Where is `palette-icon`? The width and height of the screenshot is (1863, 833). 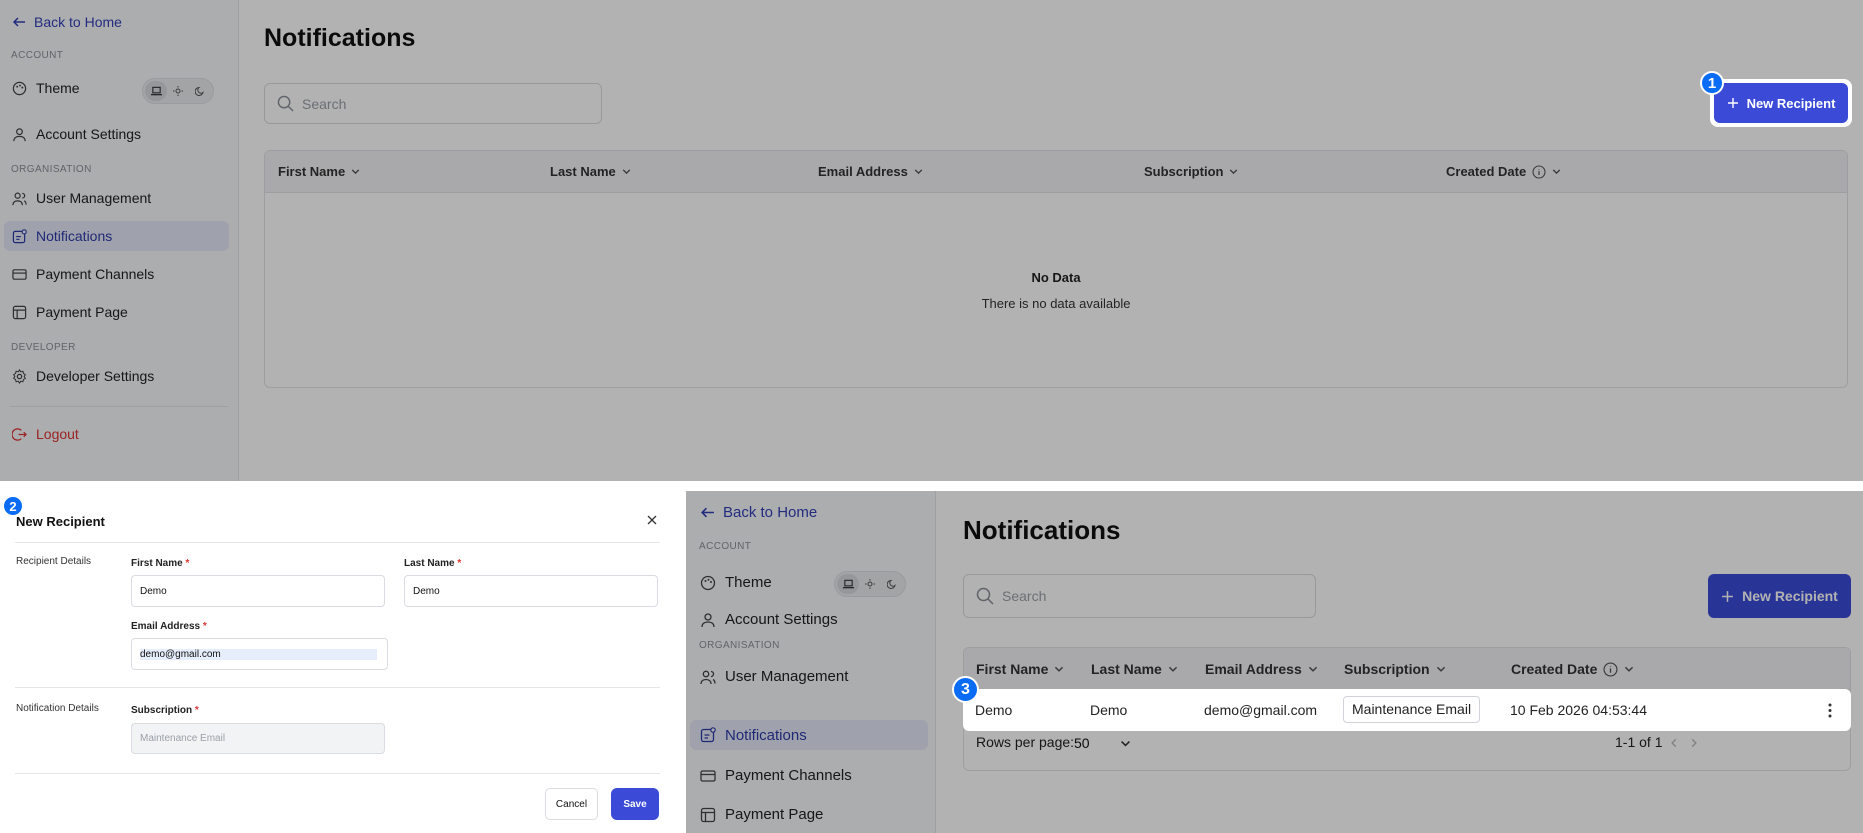
palette-icon is located at coordinates (19, 88).